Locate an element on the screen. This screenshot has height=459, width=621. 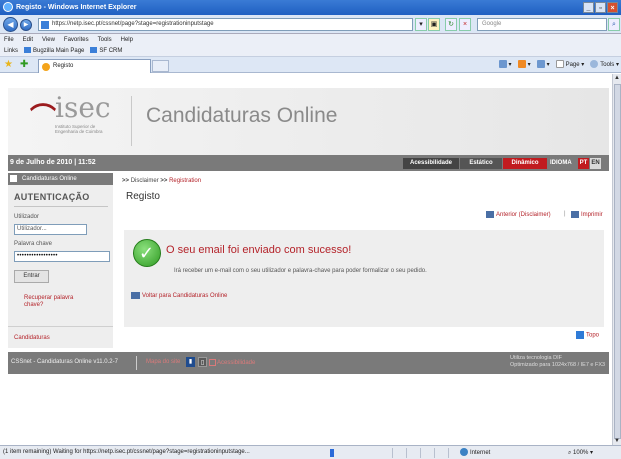
search-input: Google is located at coordinates (542, 24).